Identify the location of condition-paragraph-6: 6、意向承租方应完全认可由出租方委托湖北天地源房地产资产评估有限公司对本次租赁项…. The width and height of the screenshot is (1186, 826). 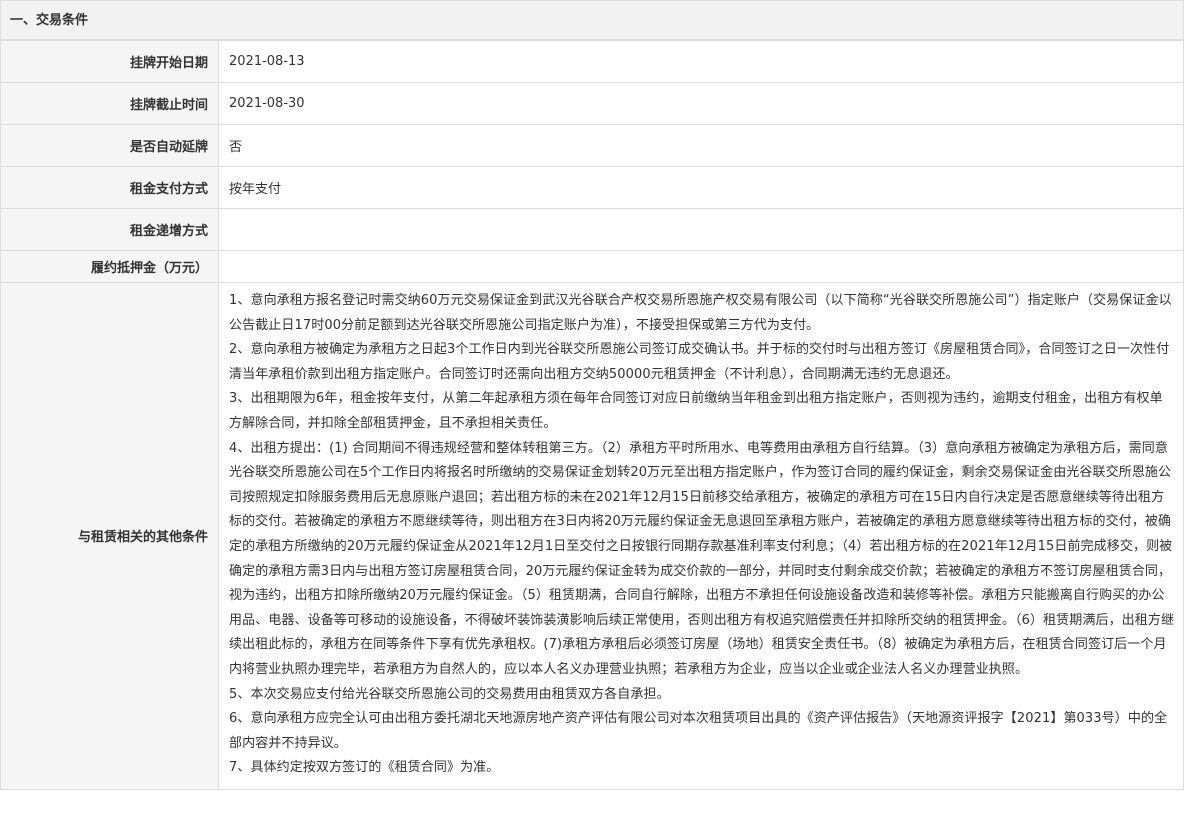
(698, 731).